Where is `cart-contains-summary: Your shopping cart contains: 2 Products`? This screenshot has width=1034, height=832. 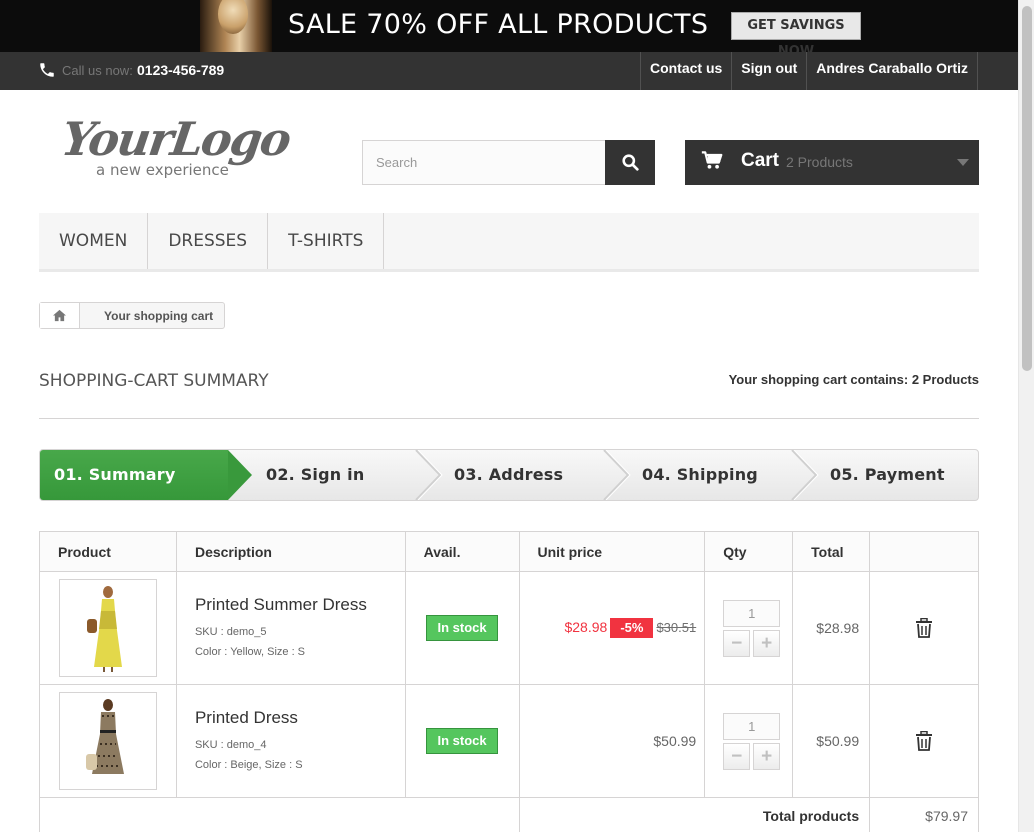 cart-contains-summary: Your shopping cart contains: 2 Products is located at coordinates (854, 379).